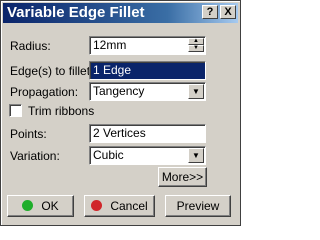 The width and height of the screenshot is (320, 240). Describe the element at coordinates (97, 205) in the screenshot. I see `cancel-indicator-icon` at that location.